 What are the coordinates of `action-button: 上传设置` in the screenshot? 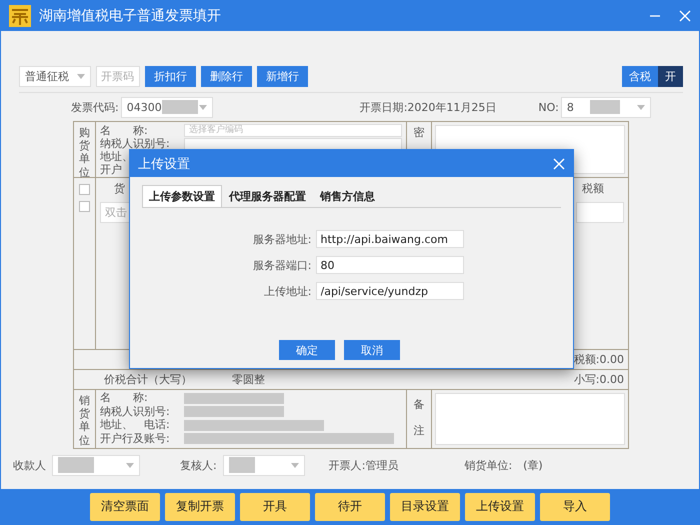 It's located at (500, 506).